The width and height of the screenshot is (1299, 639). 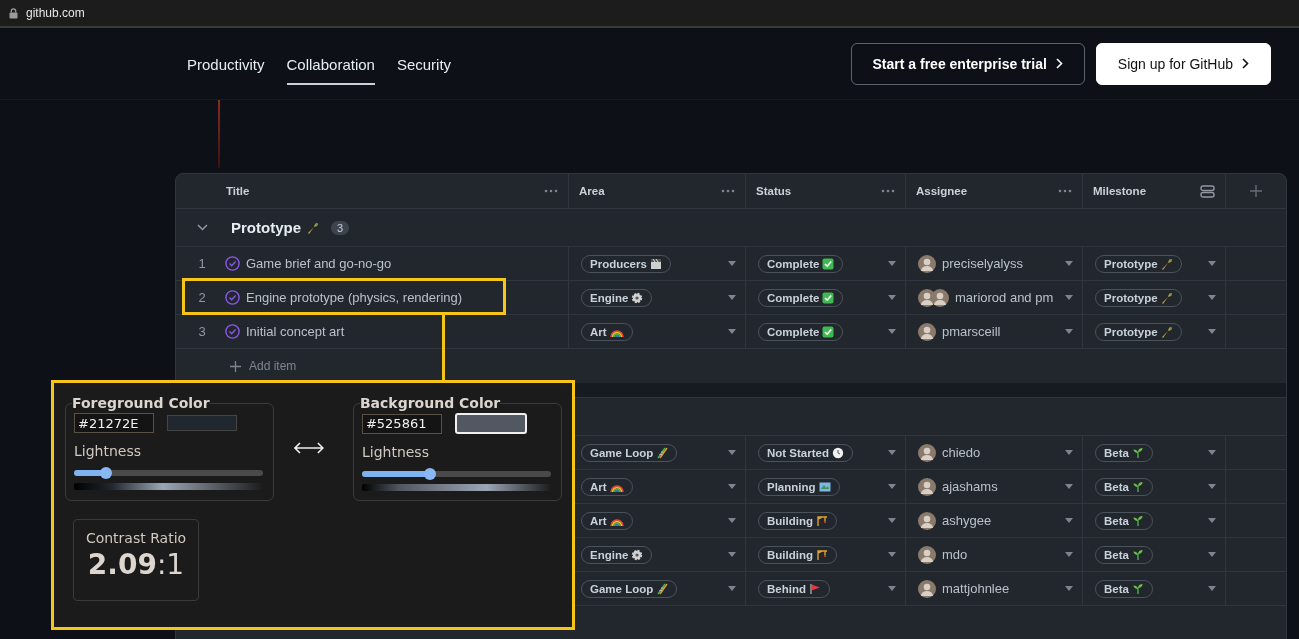 I want to click on flag-icon, so click(x=815, y=588).